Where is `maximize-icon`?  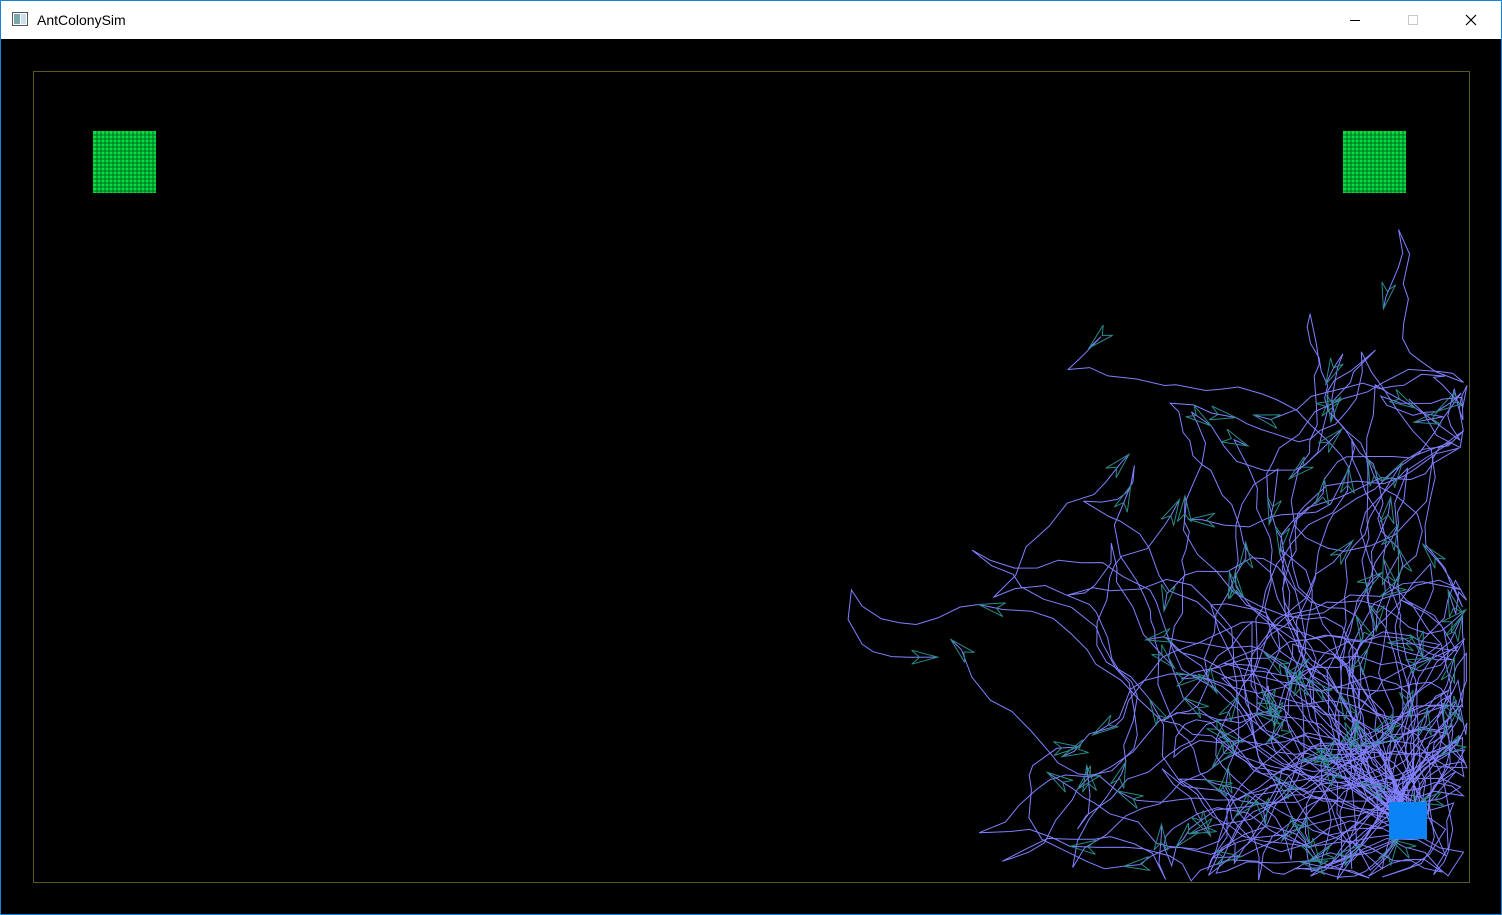
maximize-icon is located at coordinates (1413, 20).